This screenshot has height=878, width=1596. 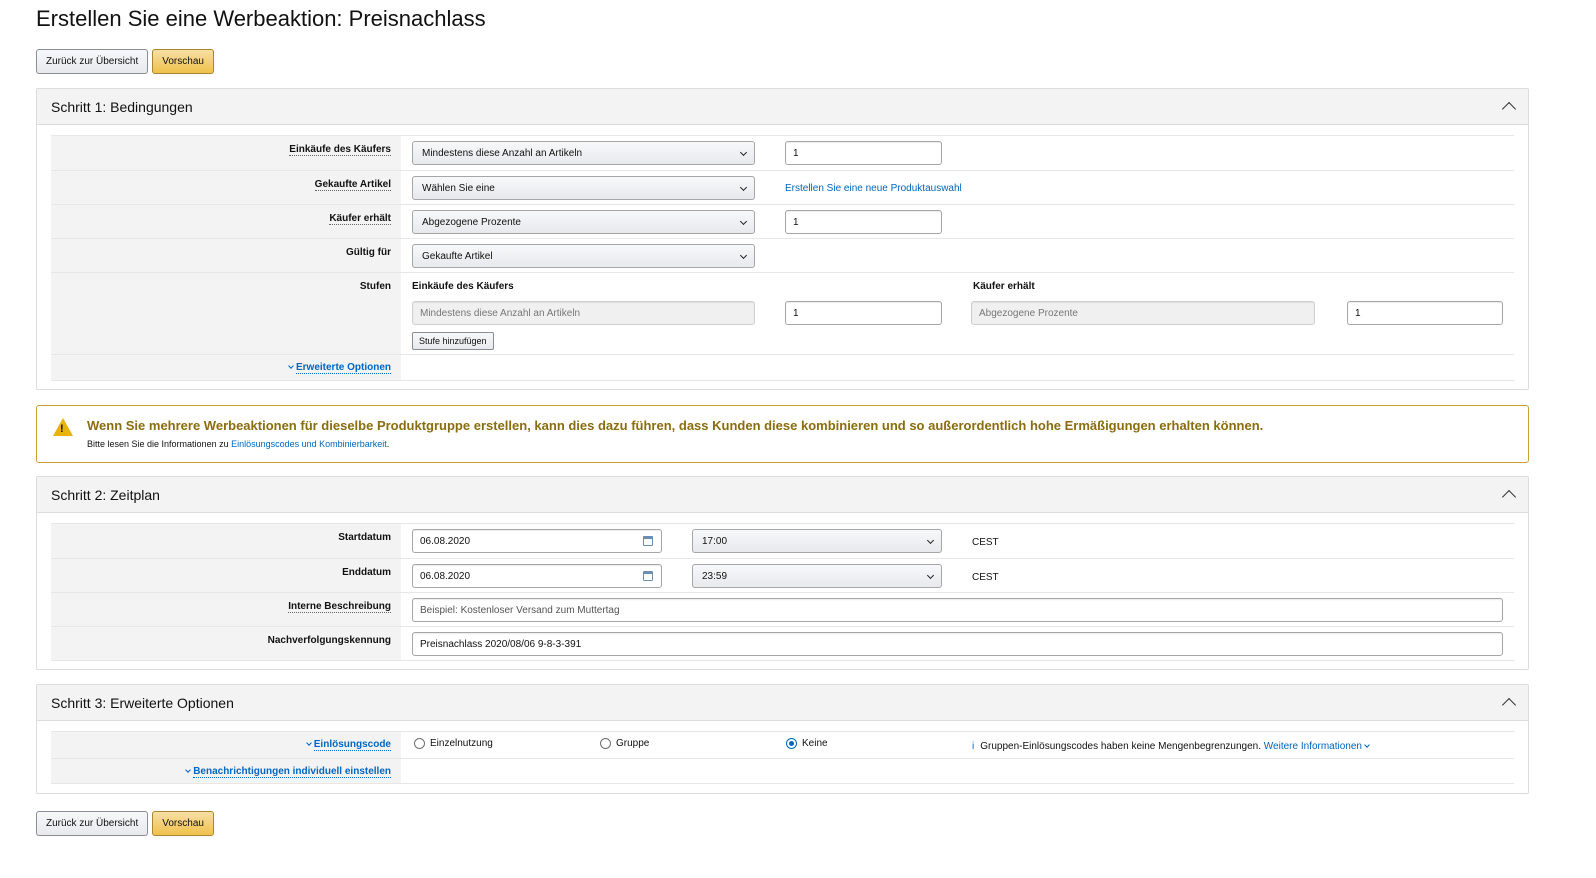 I want to click on radio-group: Gruppe, so click(x=624, y=743).